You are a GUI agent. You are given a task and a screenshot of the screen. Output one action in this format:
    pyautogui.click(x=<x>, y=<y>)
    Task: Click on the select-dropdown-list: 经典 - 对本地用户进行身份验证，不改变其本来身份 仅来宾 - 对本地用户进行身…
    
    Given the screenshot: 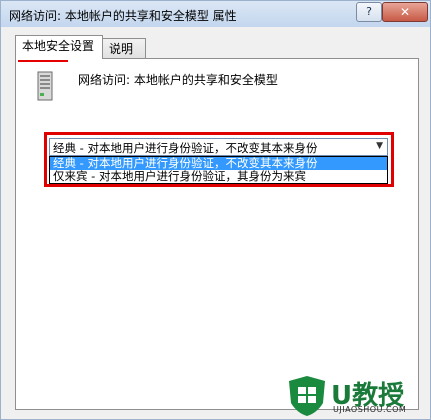 What is the action you would take?
    pyautogui.click(x=218, y=170)
    